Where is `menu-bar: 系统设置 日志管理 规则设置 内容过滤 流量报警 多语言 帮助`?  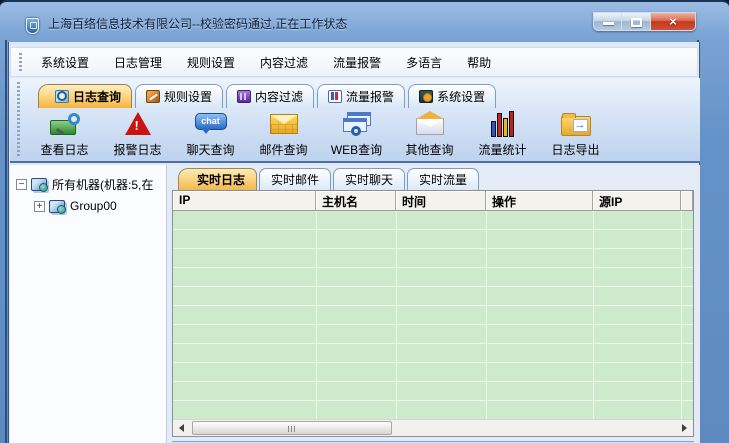
menu-bar: 系统设置 日志管理 规则设置 内容过滤 流量报警 多语言 帮助 is located at coordinates (354, 62).